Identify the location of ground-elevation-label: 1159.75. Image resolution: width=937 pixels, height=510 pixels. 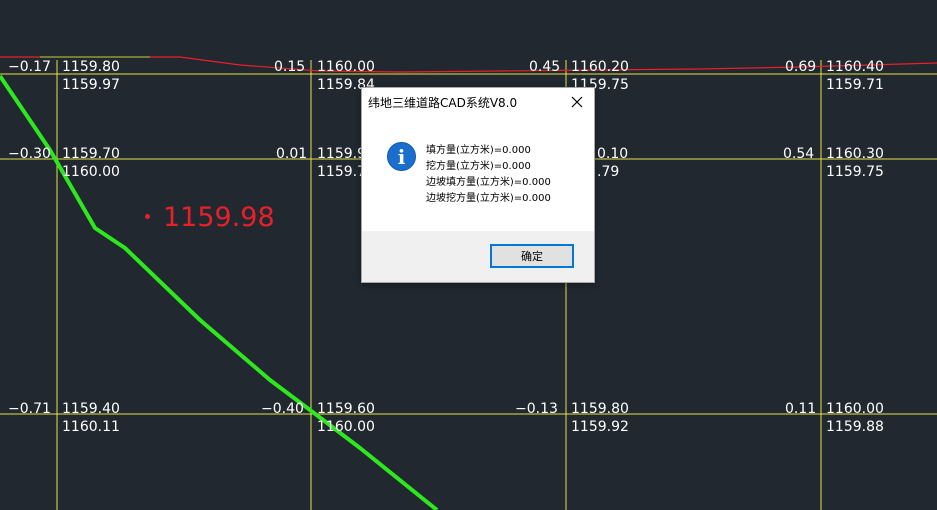
(855, 172).